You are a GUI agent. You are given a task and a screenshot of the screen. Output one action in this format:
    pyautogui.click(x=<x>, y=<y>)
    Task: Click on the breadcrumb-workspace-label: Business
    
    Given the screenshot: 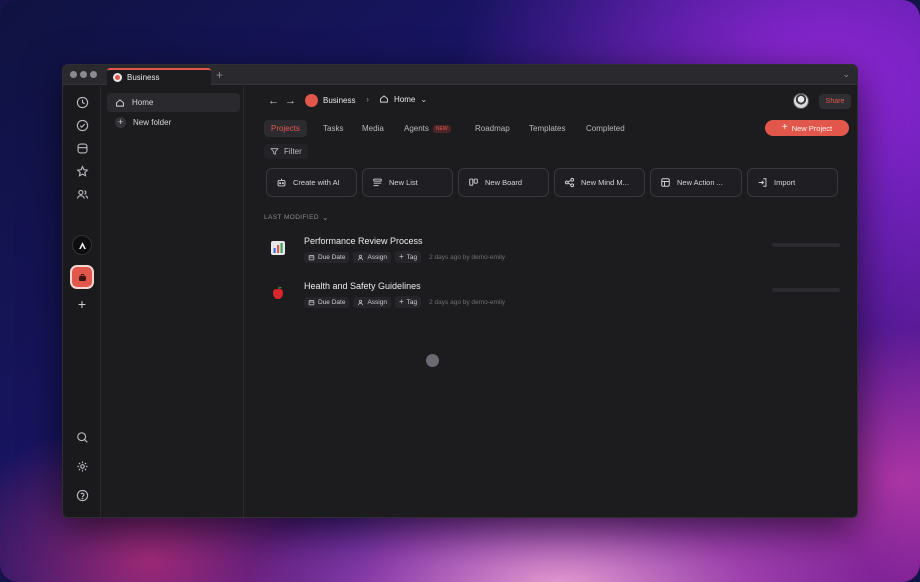 What is the action you would take?
    pyautogui.click(x=339, y=100)
    